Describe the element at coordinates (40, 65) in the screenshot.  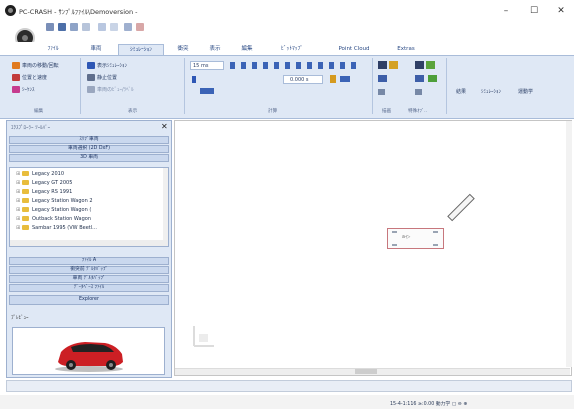
I see `move-rotate-button: 車両の移動/回転` at that location.